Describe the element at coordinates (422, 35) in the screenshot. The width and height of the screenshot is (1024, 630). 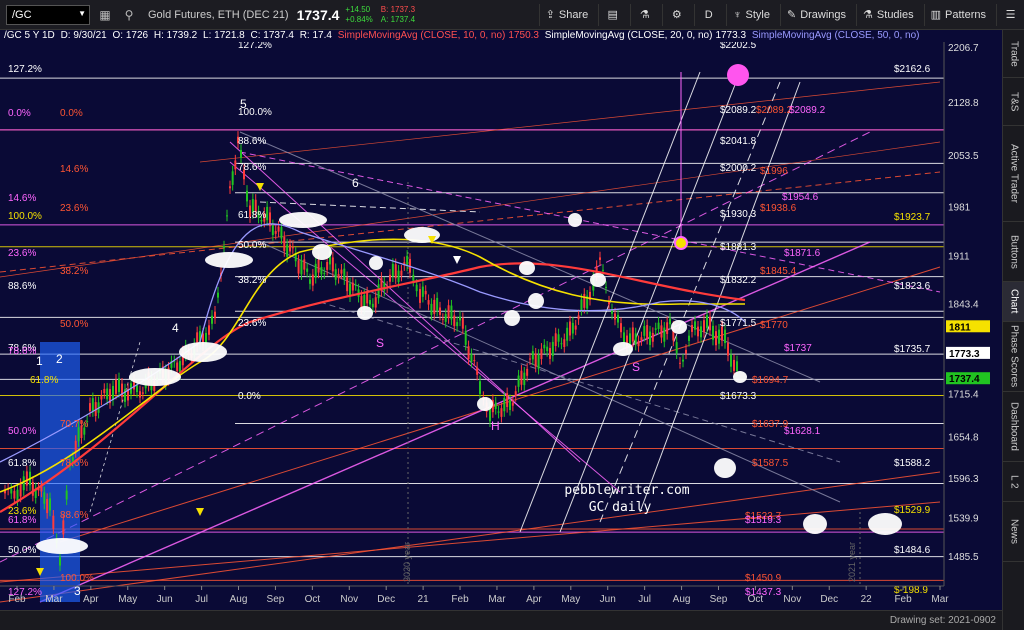
I see `sma10-label: SimpleMovingAvg (CLOSE, 10, 0, no)` at that location.